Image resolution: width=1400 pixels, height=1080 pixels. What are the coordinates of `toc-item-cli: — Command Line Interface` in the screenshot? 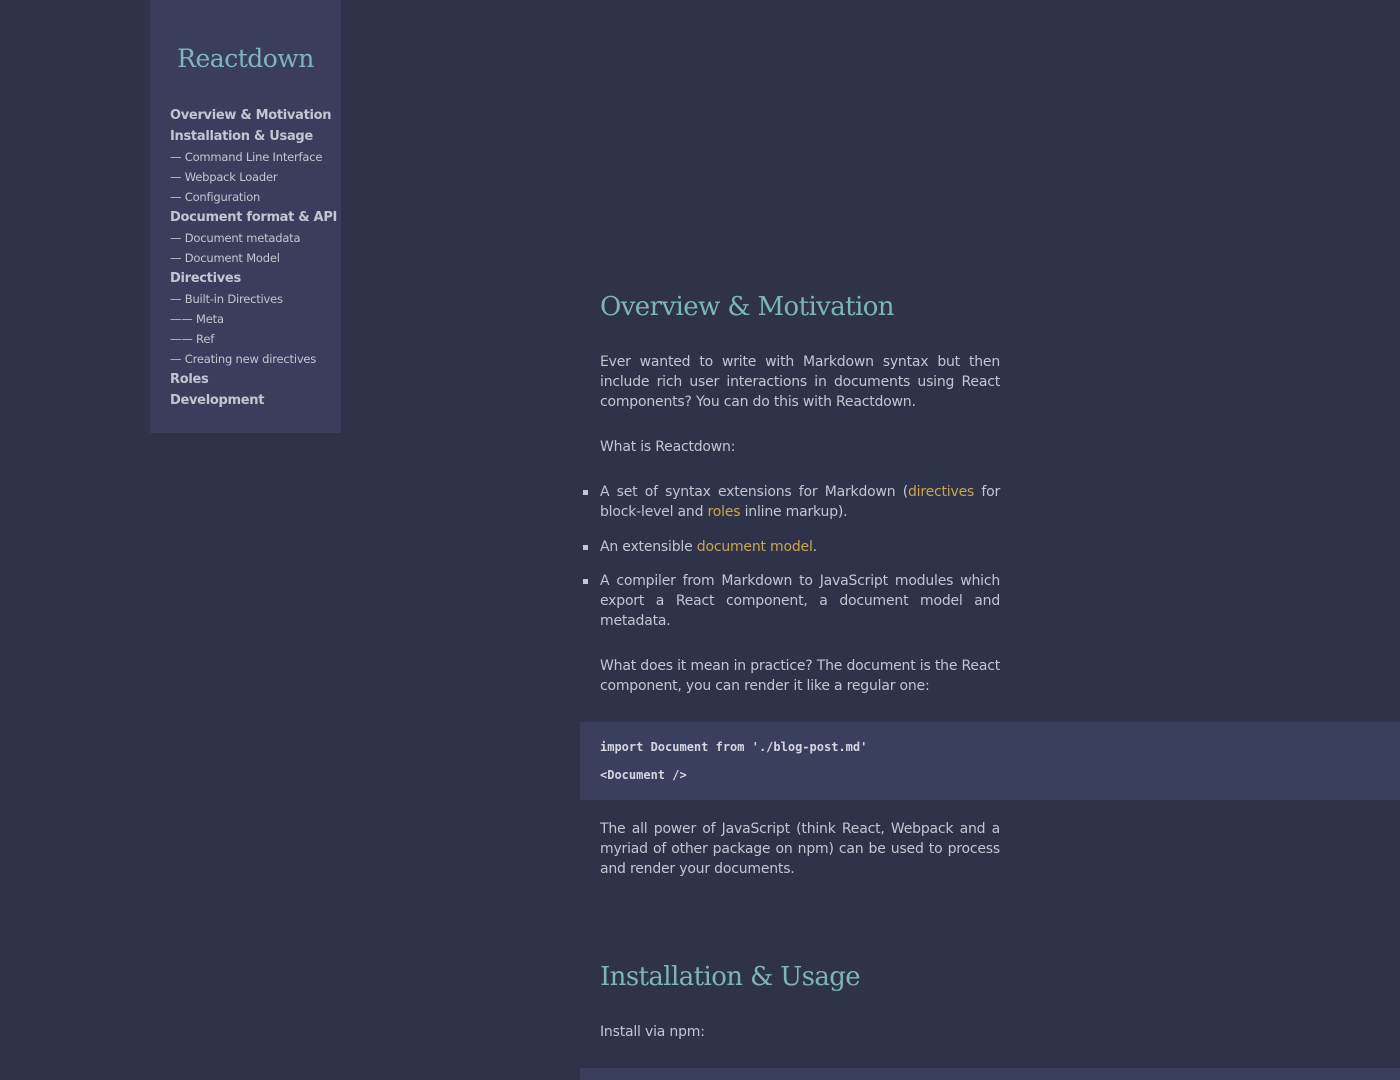 It's located at (253, 157).